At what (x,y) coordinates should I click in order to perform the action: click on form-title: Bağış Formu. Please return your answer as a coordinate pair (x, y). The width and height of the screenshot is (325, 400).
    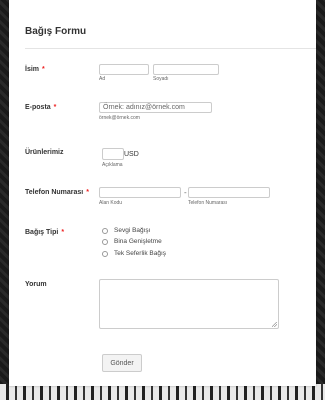
    Looking at the image, I should click on (56, 31).